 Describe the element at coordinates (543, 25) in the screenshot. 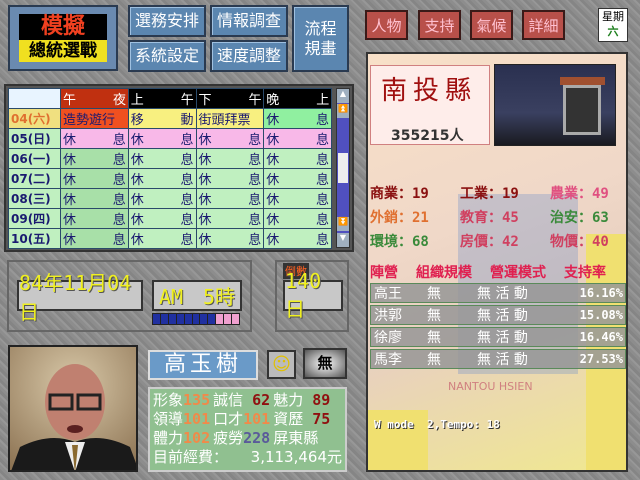

I see `tab-detail: 詳細` at that location.